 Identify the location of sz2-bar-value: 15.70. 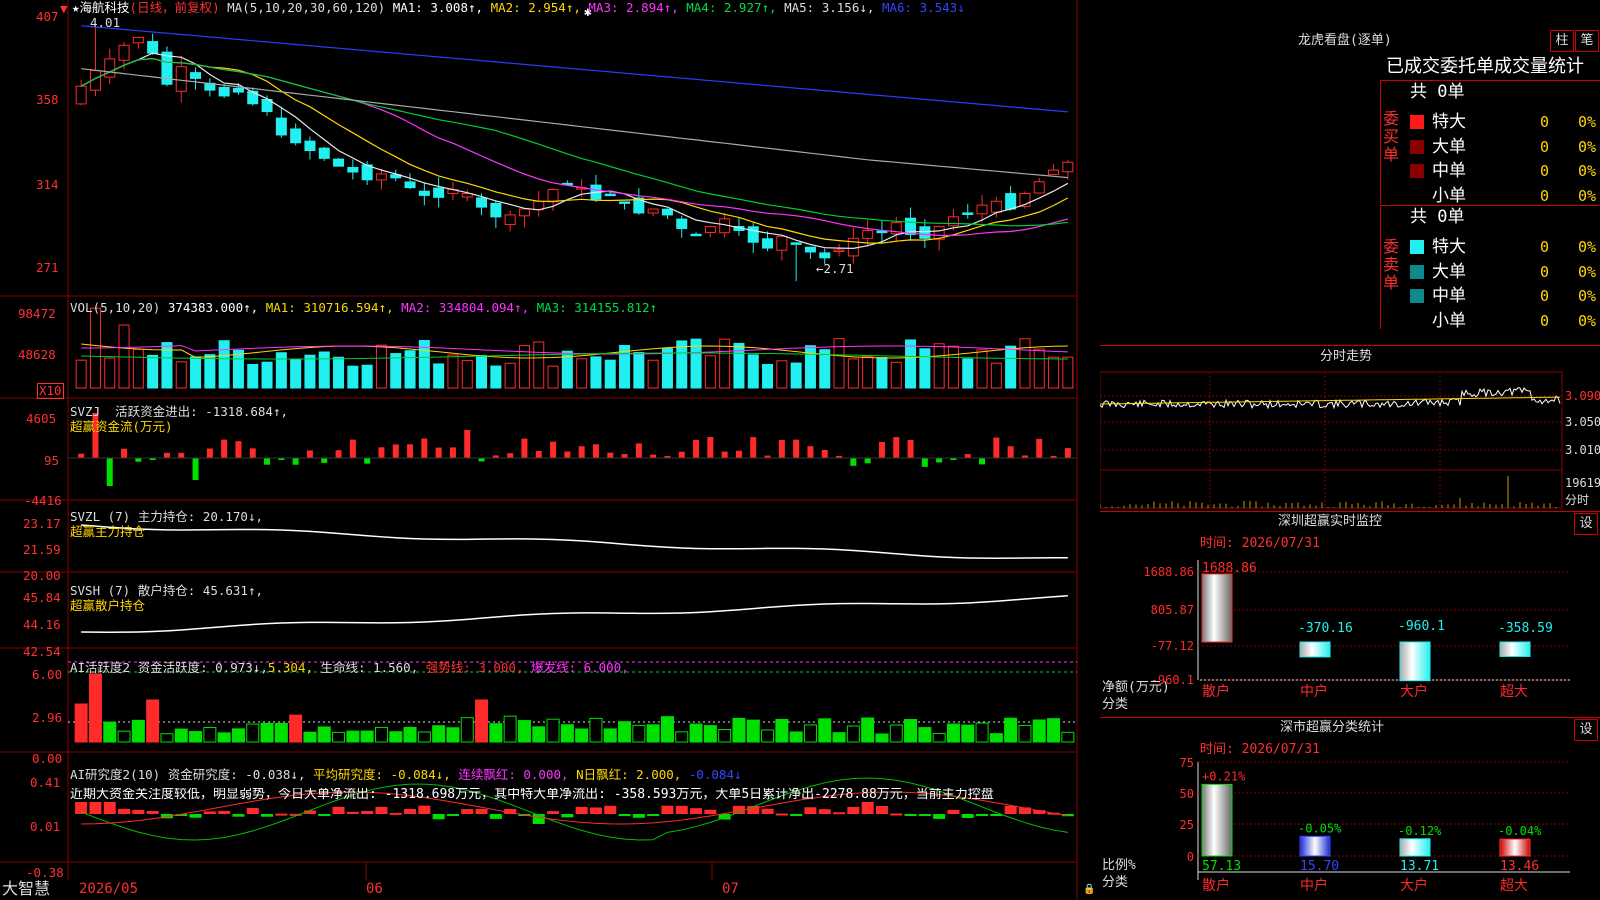
(1319, 866).